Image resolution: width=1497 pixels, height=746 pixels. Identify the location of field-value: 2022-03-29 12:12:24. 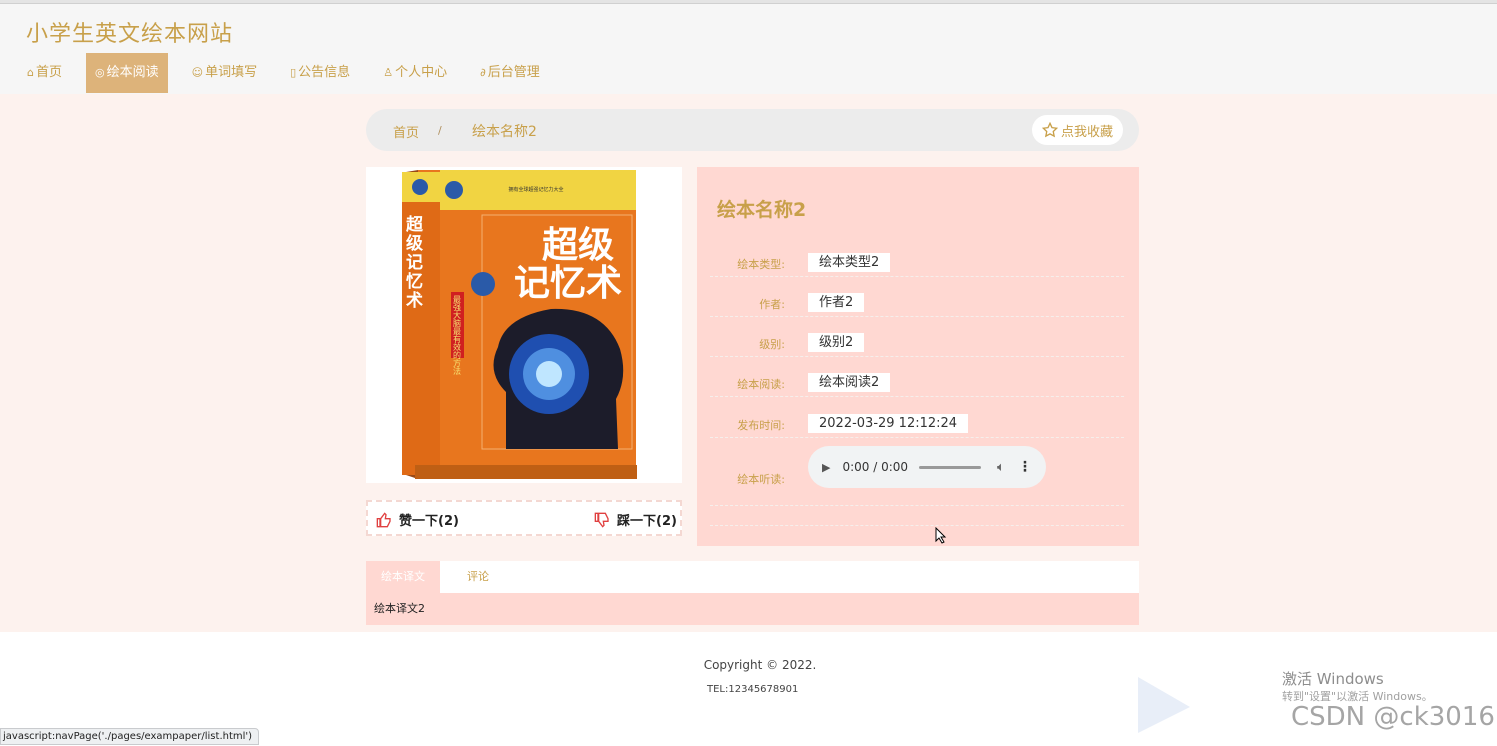
(888, 423).